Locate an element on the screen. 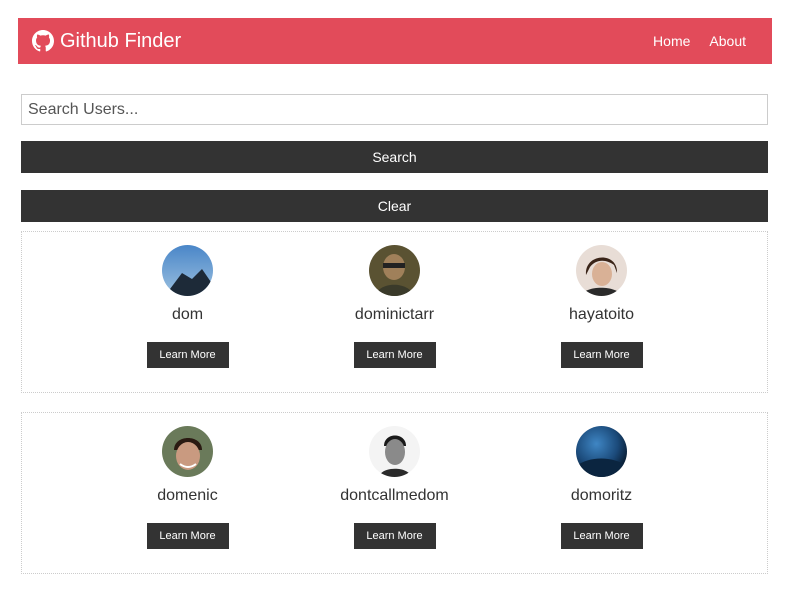  user-card: hayatoito Learn More is located at coordinates (602, 312).